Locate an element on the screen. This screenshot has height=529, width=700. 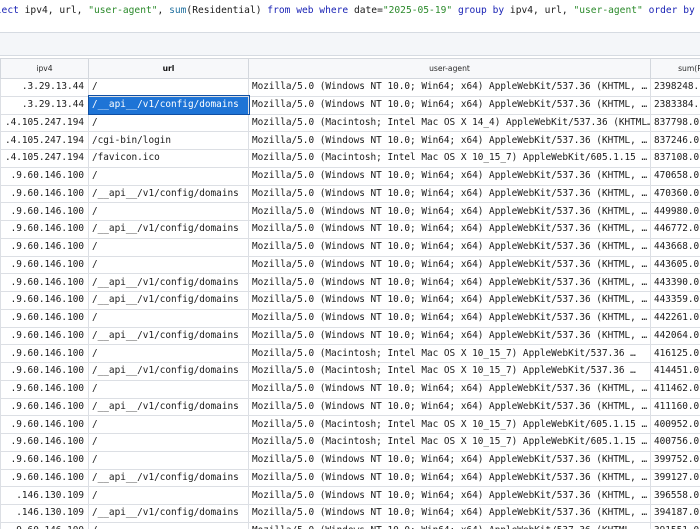
cell-sum: 411462.0 is located at coordinates (675, 389).